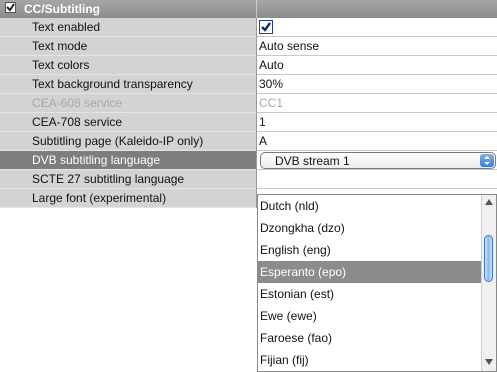 Image resolution: width=497 pixels, height=372 pixels. I want to click on dropdown-option: English (eng), so click(370, 250).